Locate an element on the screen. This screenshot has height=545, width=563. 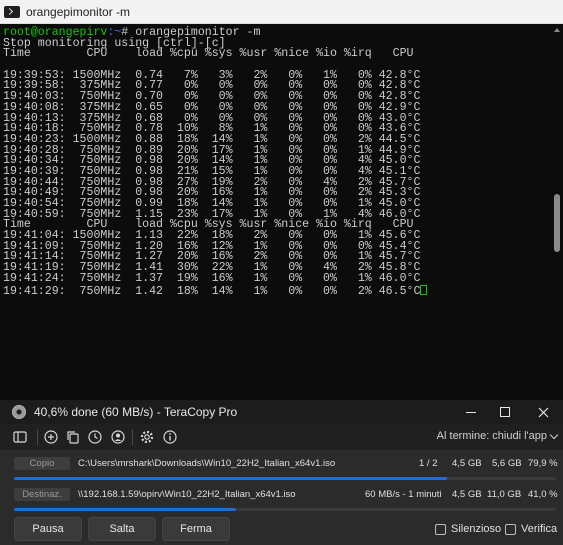
target-progress-bar is located at coordinates (285, 509).